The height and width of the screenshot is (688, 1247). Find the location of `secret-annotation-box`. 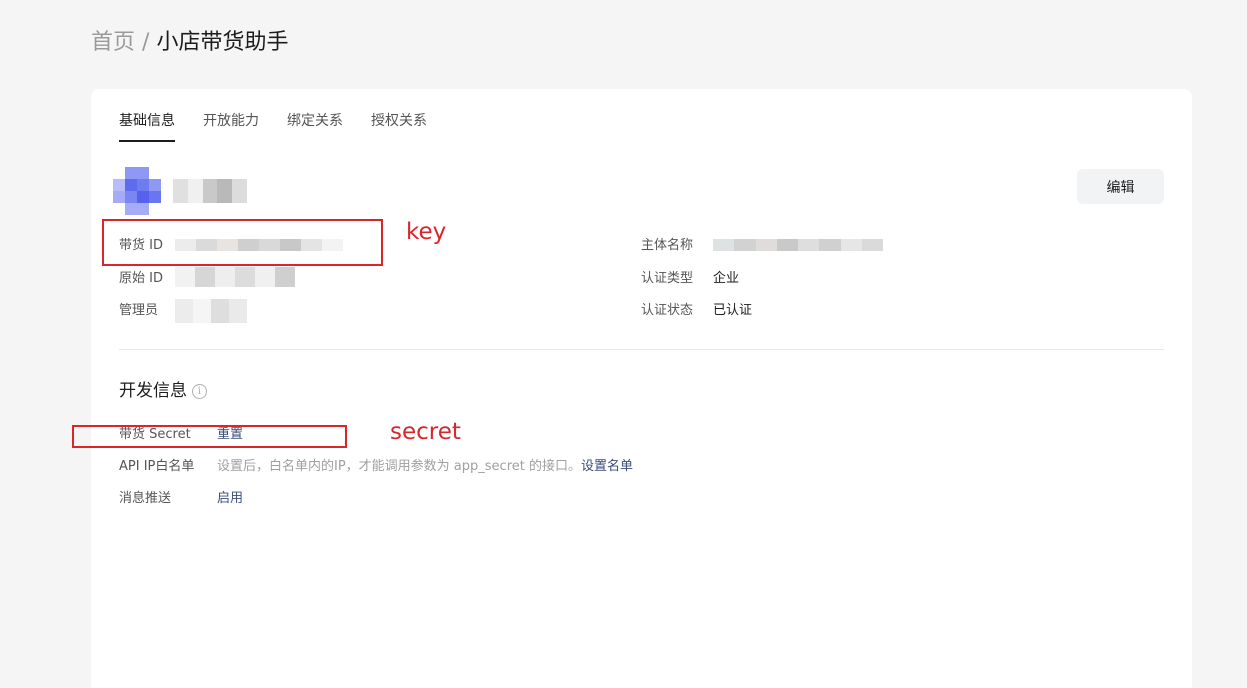

secret-annotation-box is located at coordinates (209, 436).